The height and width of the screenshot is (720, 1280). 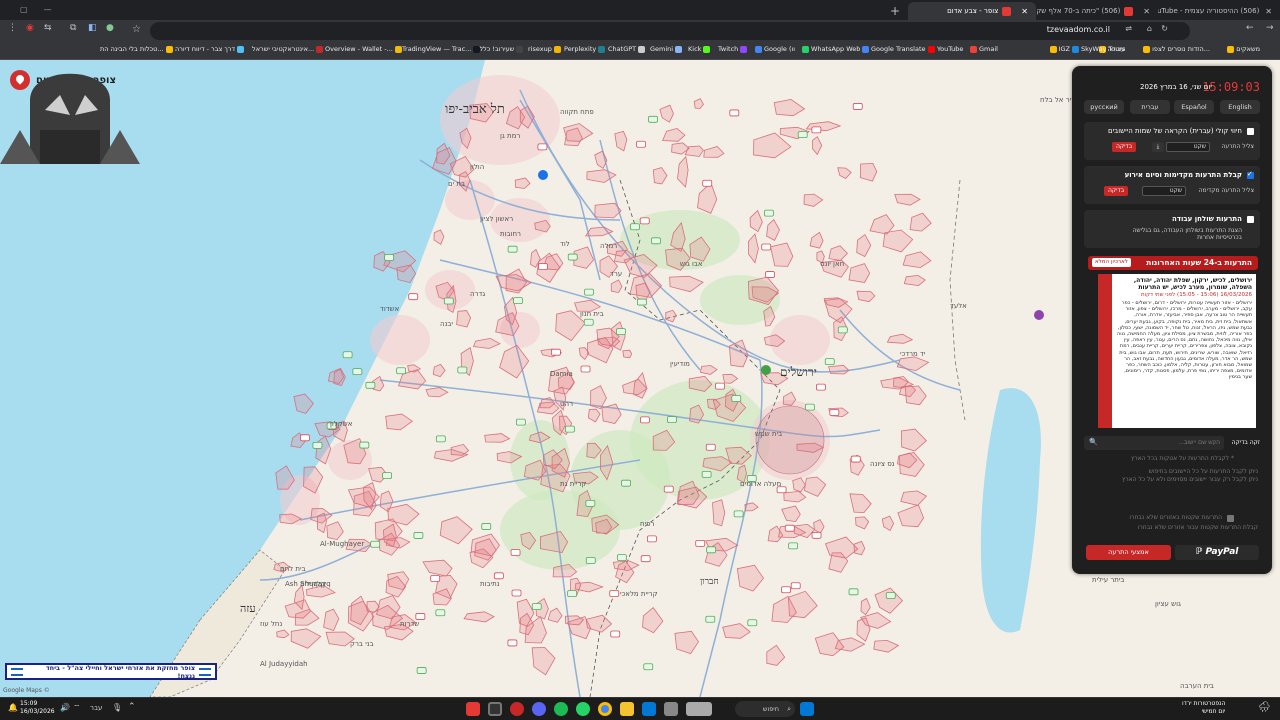 What do you see at coordinates (1149, 28) in the screenshot?
I see `home-icon: ⌂` at bounding box center [1149, 28].